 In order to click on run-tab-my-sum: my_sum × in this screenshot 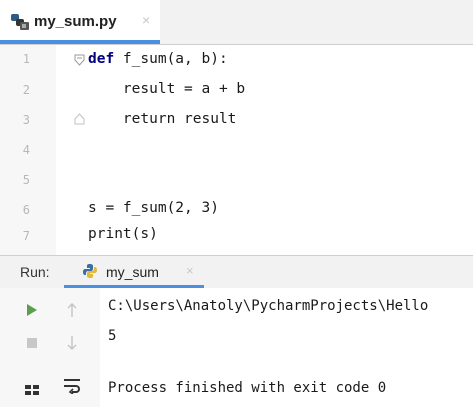, I will do `click(134, 272)`.